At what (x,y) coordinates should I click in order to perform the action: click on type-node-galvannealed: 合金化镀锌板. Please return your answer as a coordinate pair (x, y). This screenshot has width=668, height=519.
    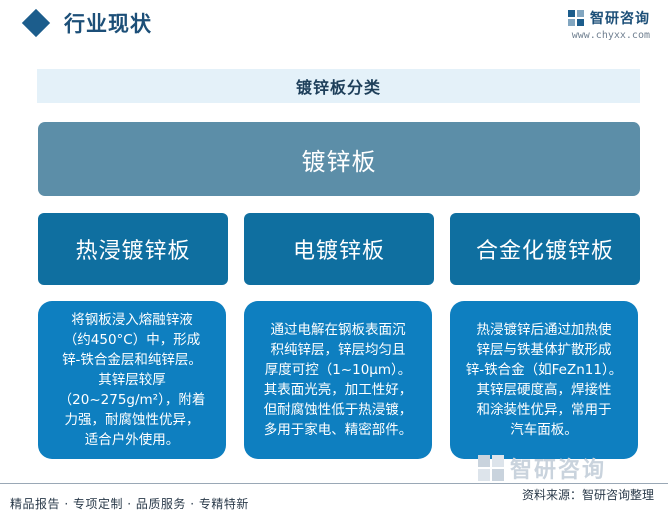
    Looking at the image, I should click on (545, 249).